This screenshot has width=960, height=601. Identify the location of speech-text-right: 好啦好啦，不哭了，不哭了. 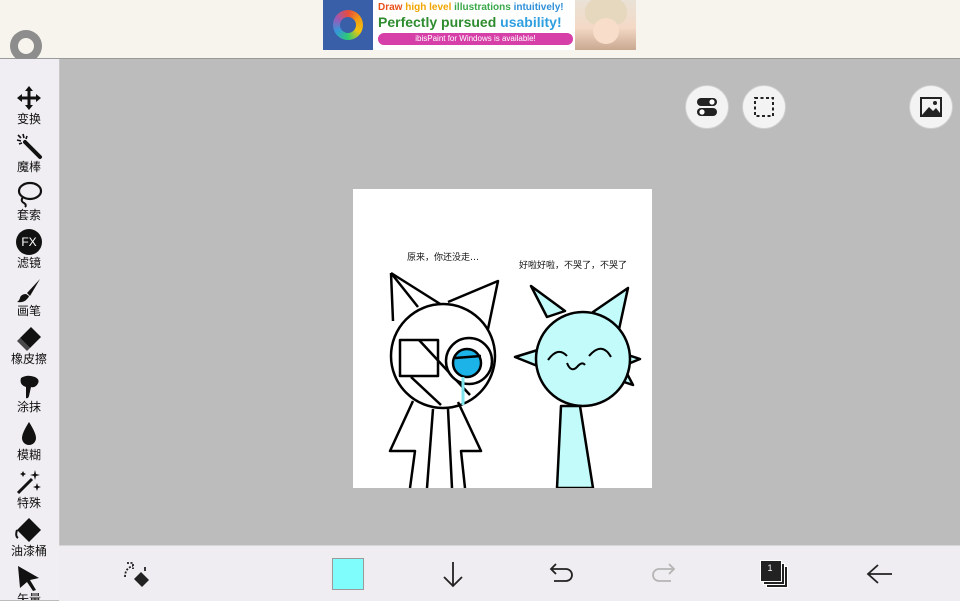
(573, 266).